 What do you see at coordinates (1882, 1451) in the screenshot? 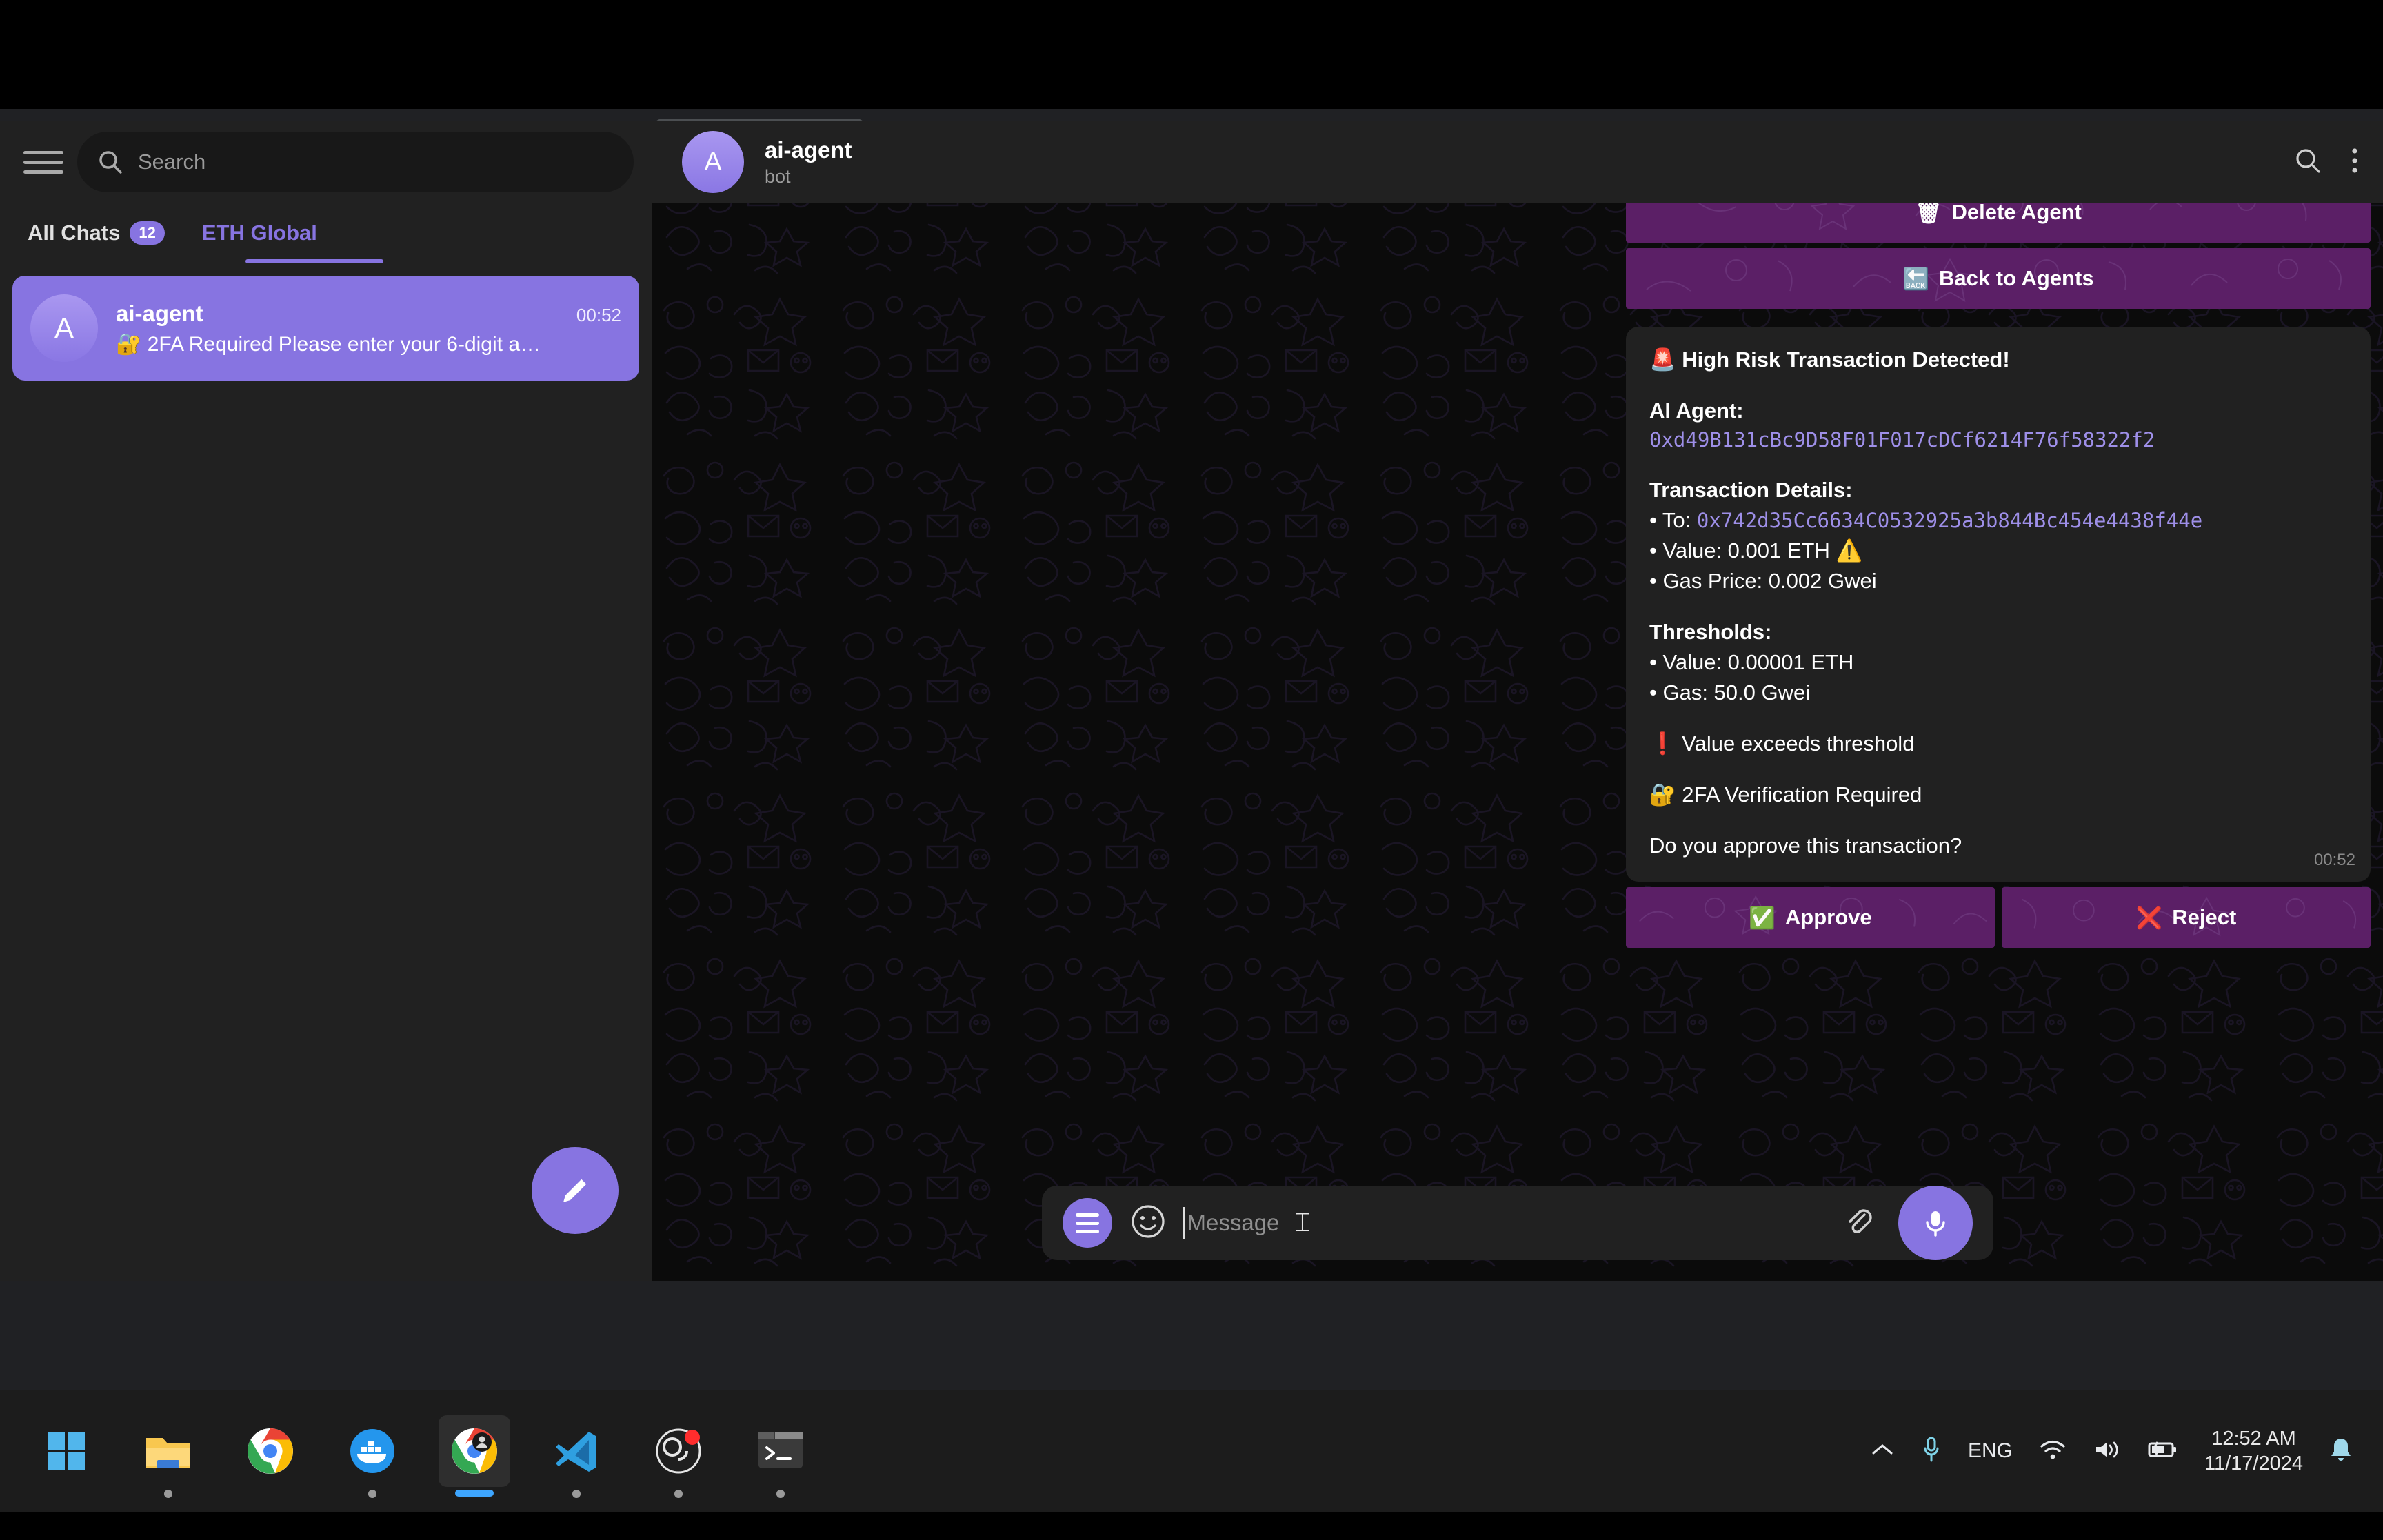
I see `chevron-up-icon` at bounding box center [1882, 1451].